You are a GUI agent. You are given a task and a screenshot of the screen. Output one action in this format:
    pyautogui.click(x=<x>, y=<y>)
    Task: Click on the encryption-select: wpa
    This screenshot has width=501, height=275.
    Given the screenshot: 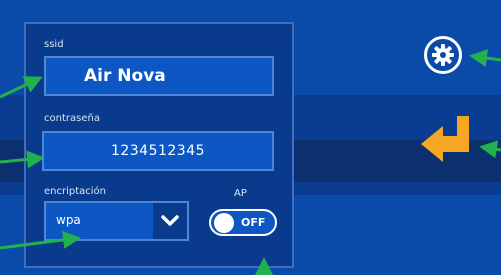 What is the action you would take?
    pyautogui.click(x=116, y=221)
    